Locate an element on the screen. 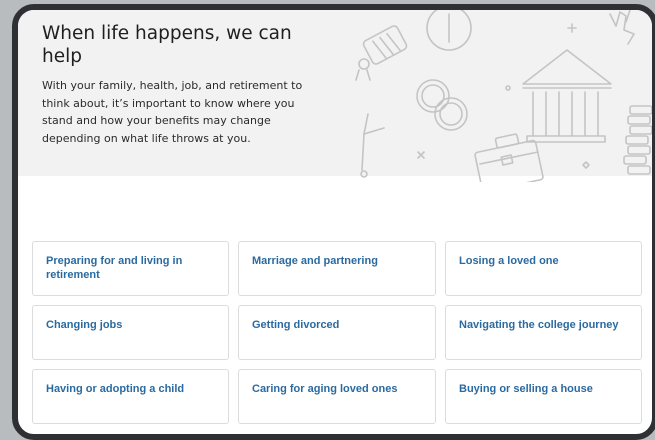 The height and width of the screenshot is (440, 655). life-event-card-retirement: Preparing for and living in retirement is located at coordinates (130, 268).